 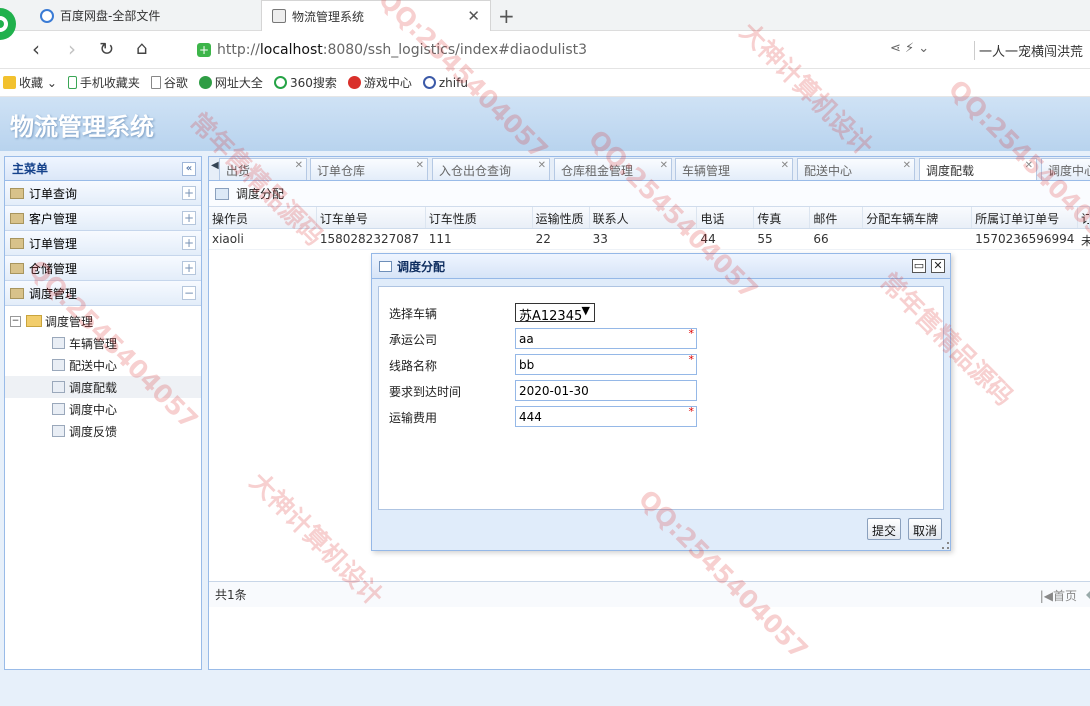 What do you see at coordinates (103, 343) in the screenshot?
I see `tree-item-vehicles: 车辆管理` at bounding box center [103, 343].